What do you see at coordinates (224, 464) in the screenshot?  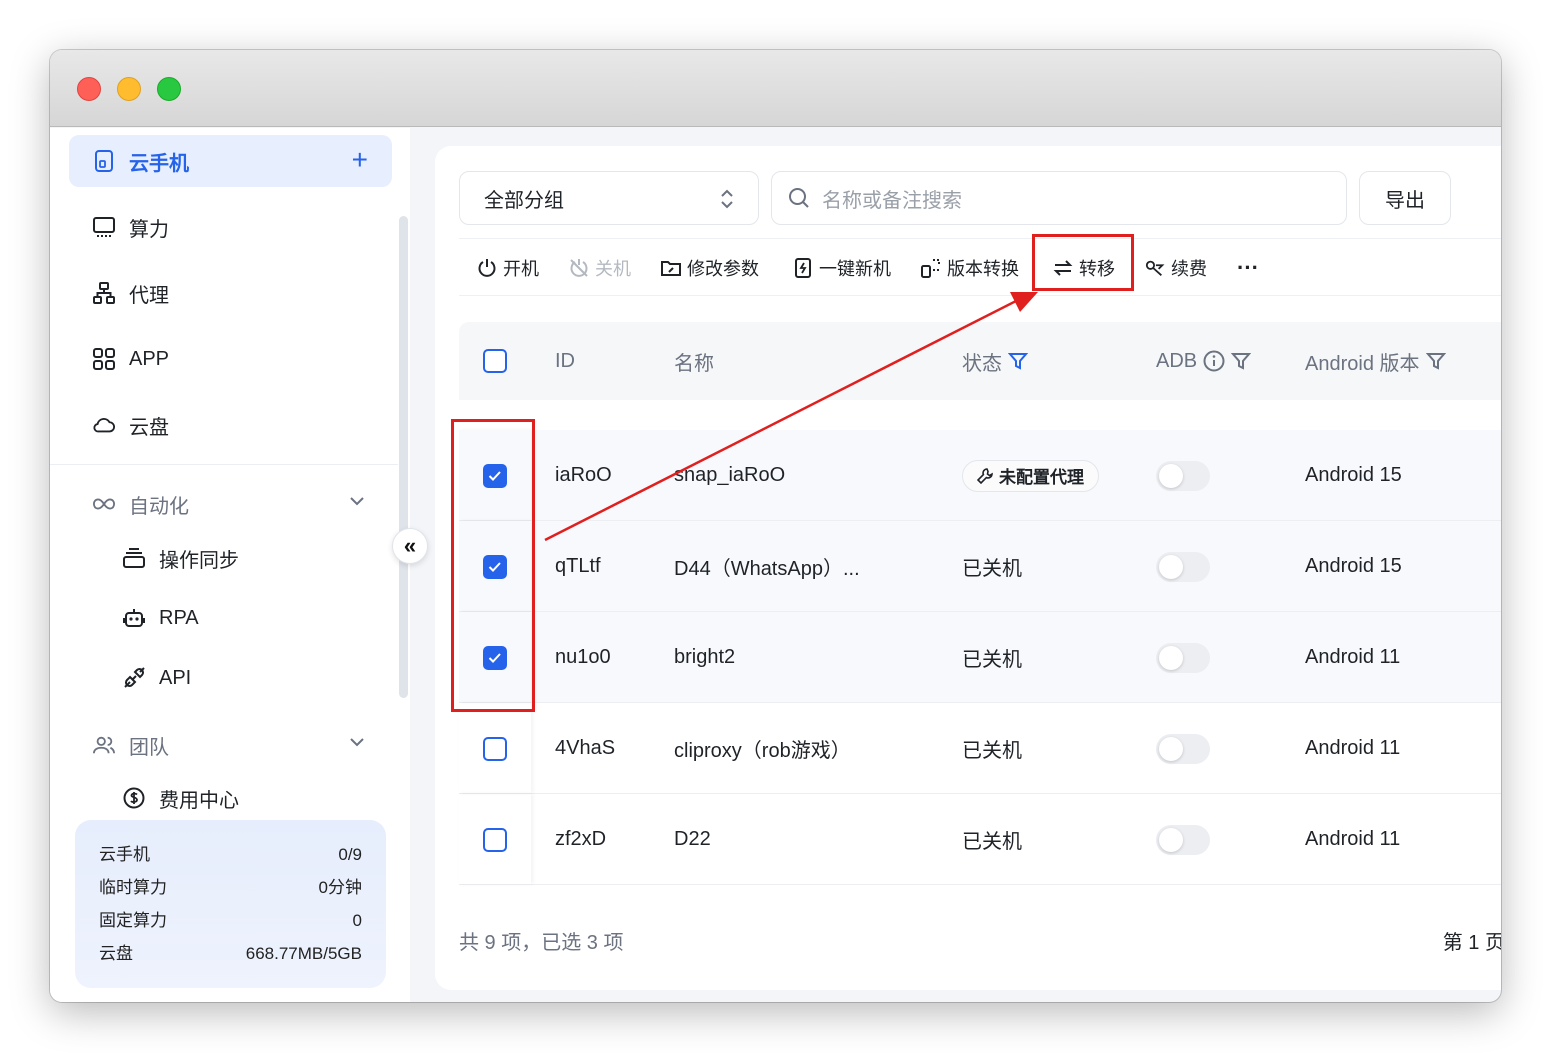 I see `sidebar-divider` at bounding box center [224, 464].